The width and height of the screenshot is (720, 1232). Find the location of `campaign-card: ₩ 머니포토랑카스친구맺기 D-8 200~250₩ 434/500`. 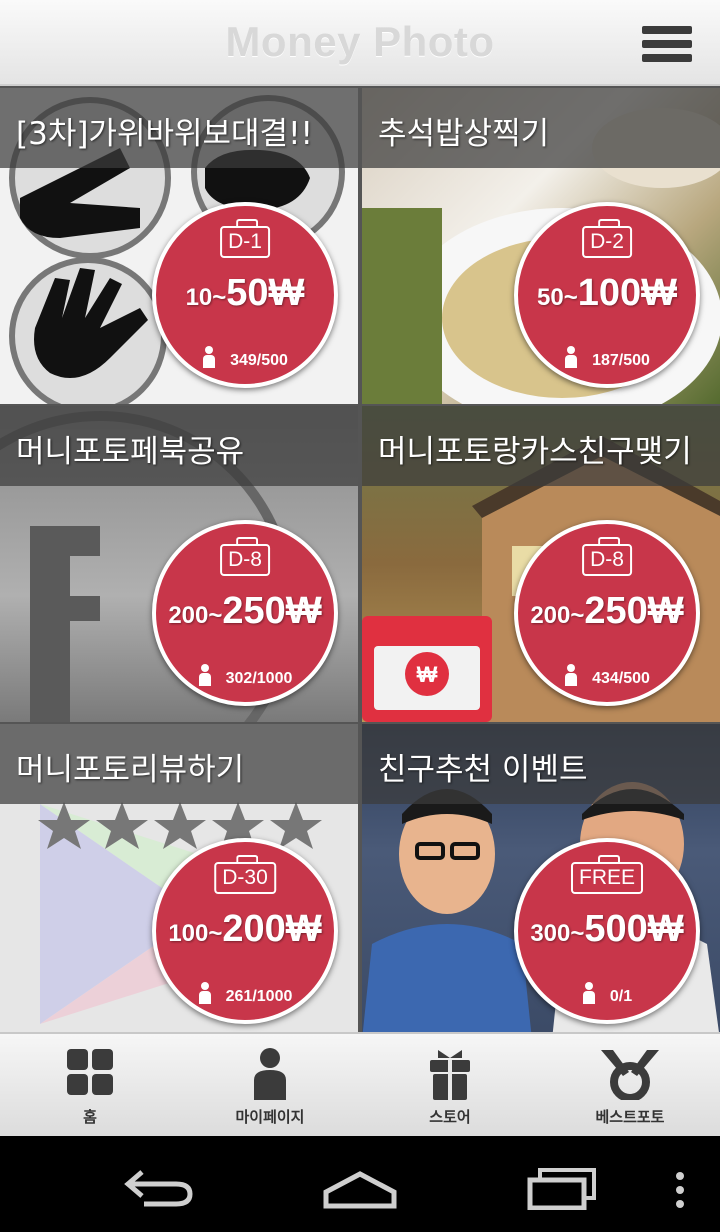

campaign-card: ₩ 머니포토랑카스친구맺기 D-8 200~250₩ 434/500 is located at coordinates (541, 564).